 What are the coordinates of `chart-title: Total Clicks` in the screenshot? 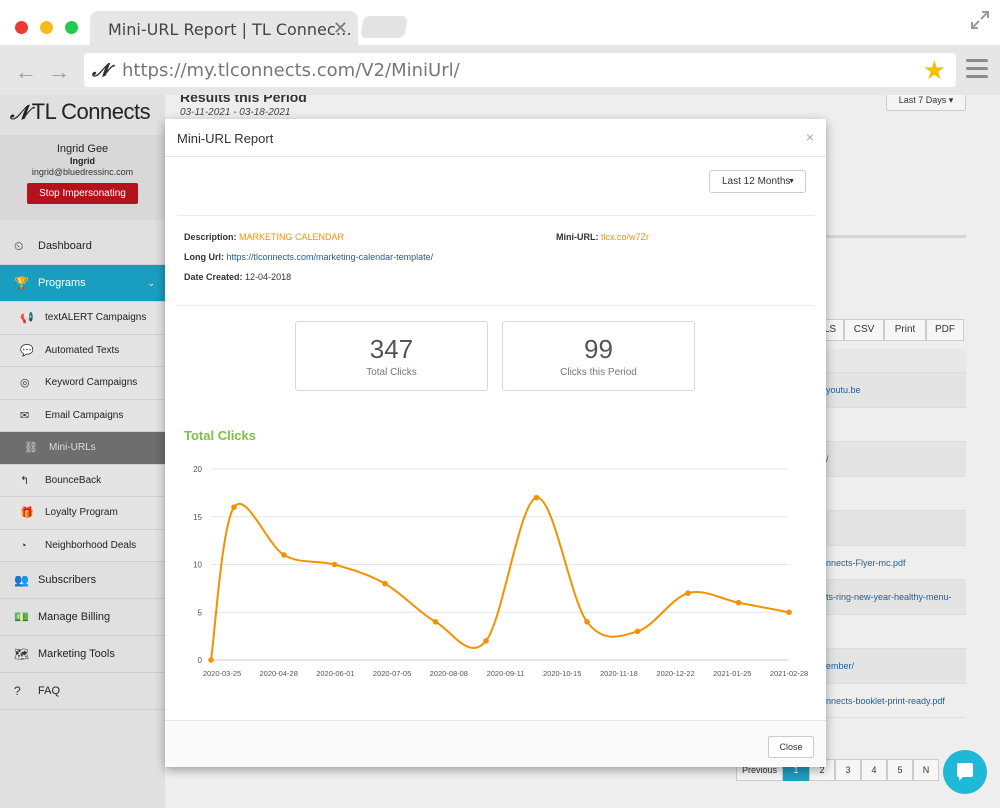 It's located at (220, 435).